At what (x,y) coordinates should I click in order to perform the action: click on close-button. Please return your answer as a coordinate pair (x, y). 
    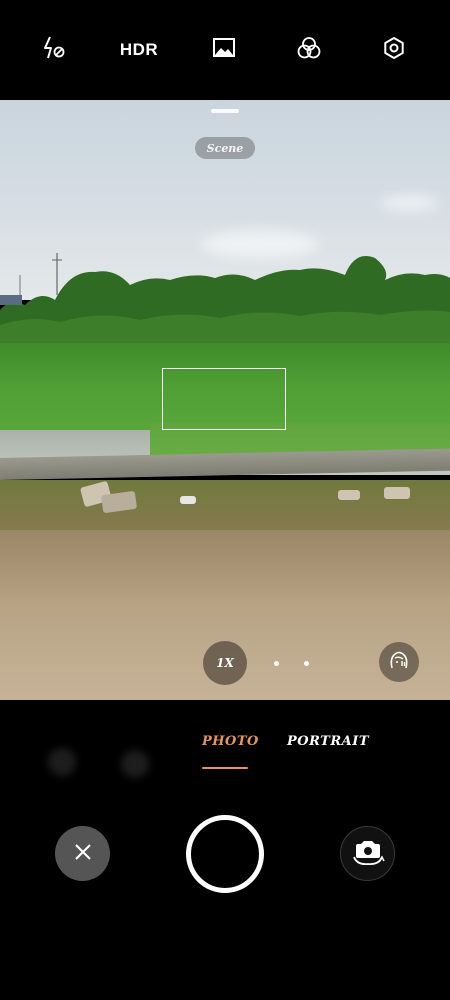
    Looking at the image, I should click on (82, 853).